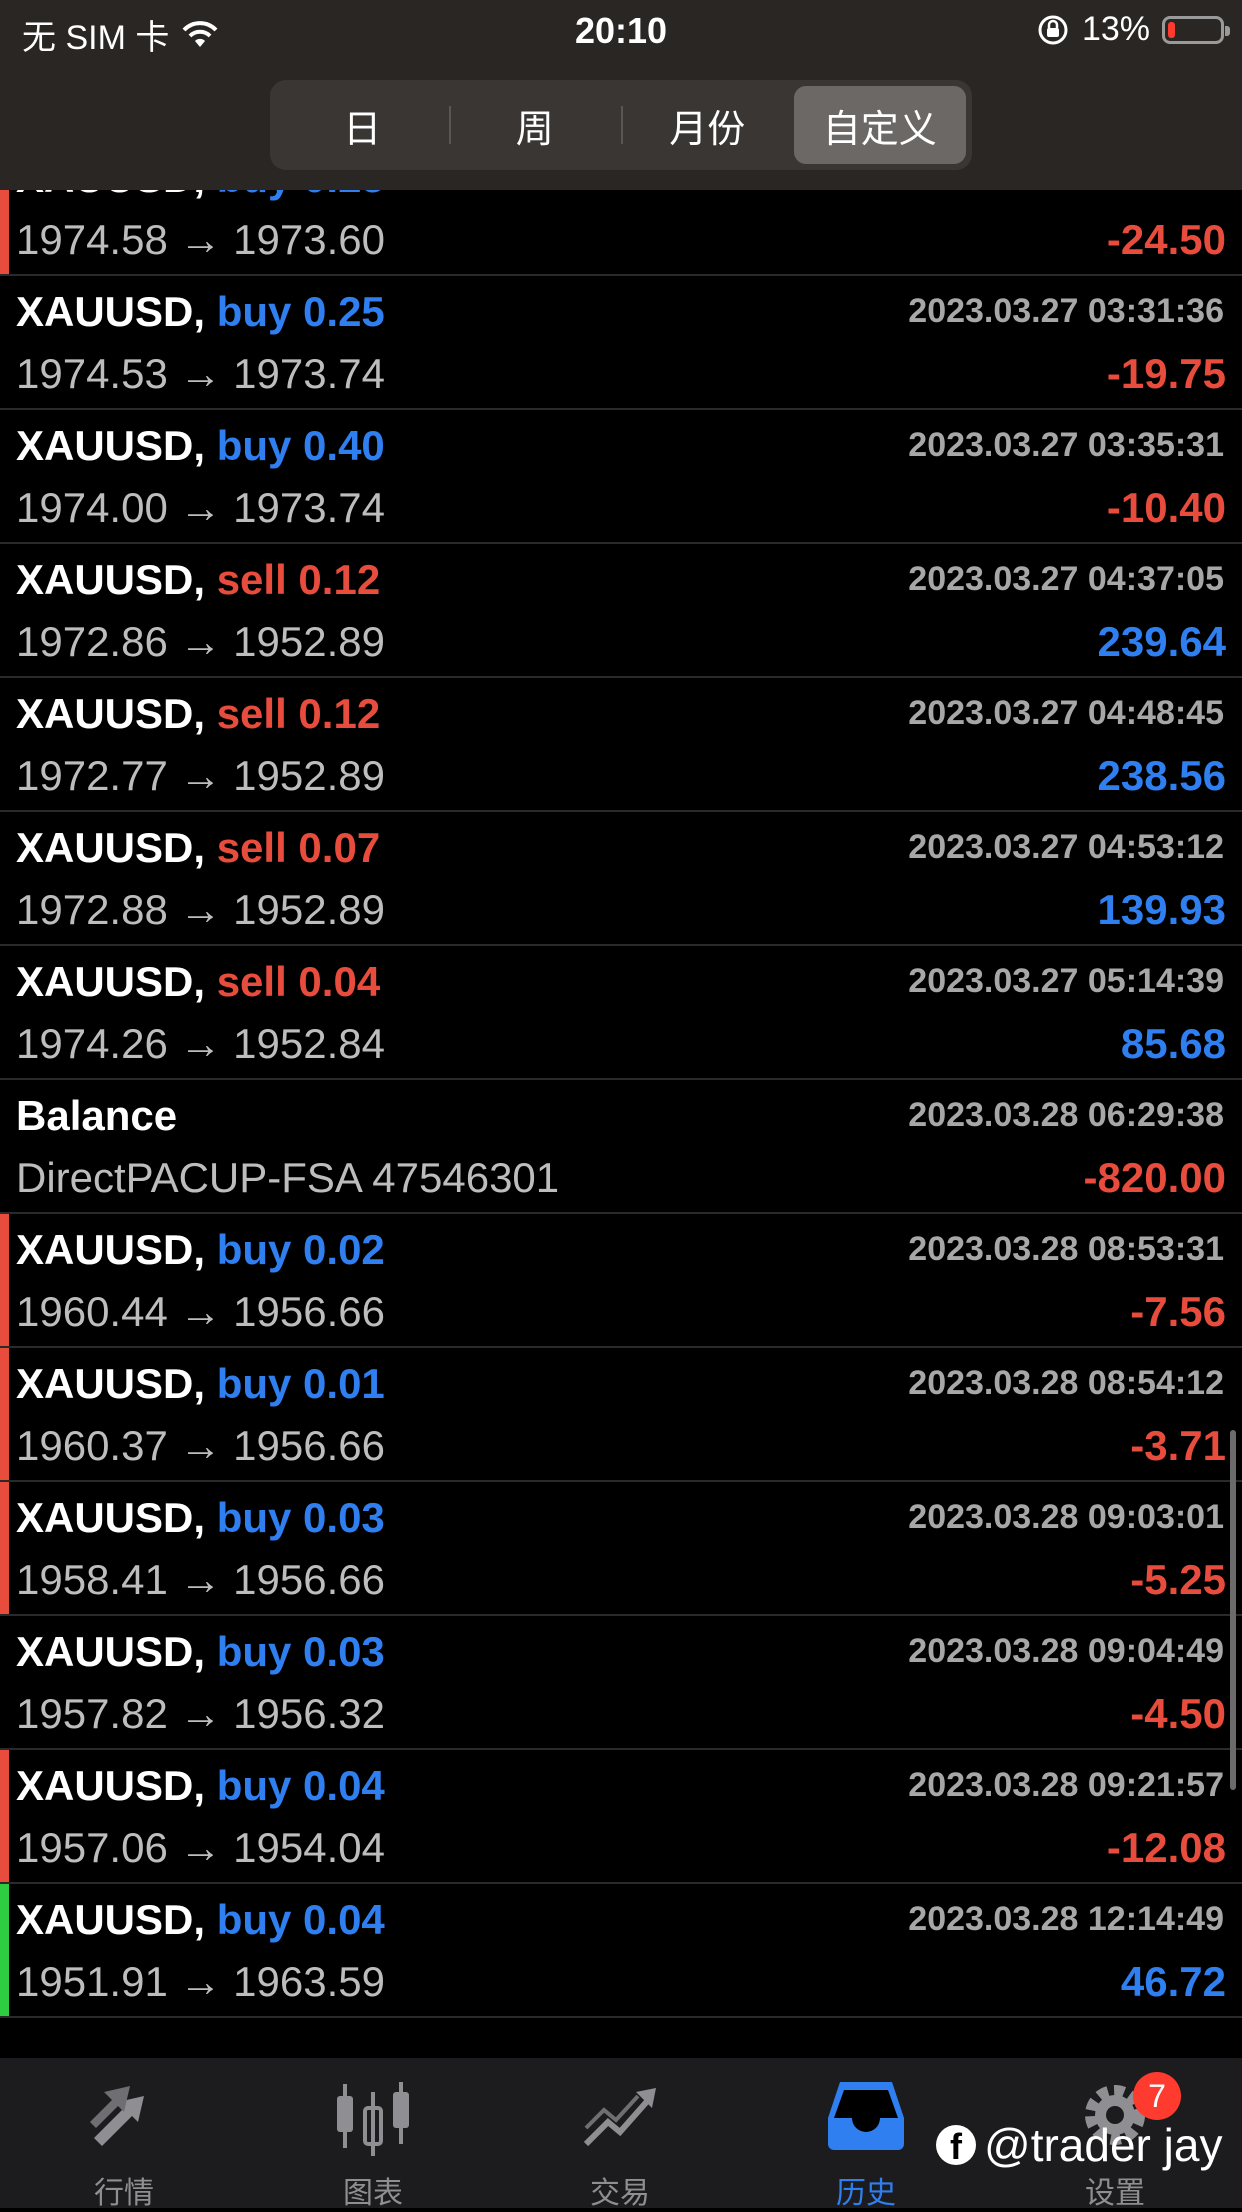 This screenshot has width=1242, height=2212. I want to click on period-tab-0: 日, so click(362, 125).